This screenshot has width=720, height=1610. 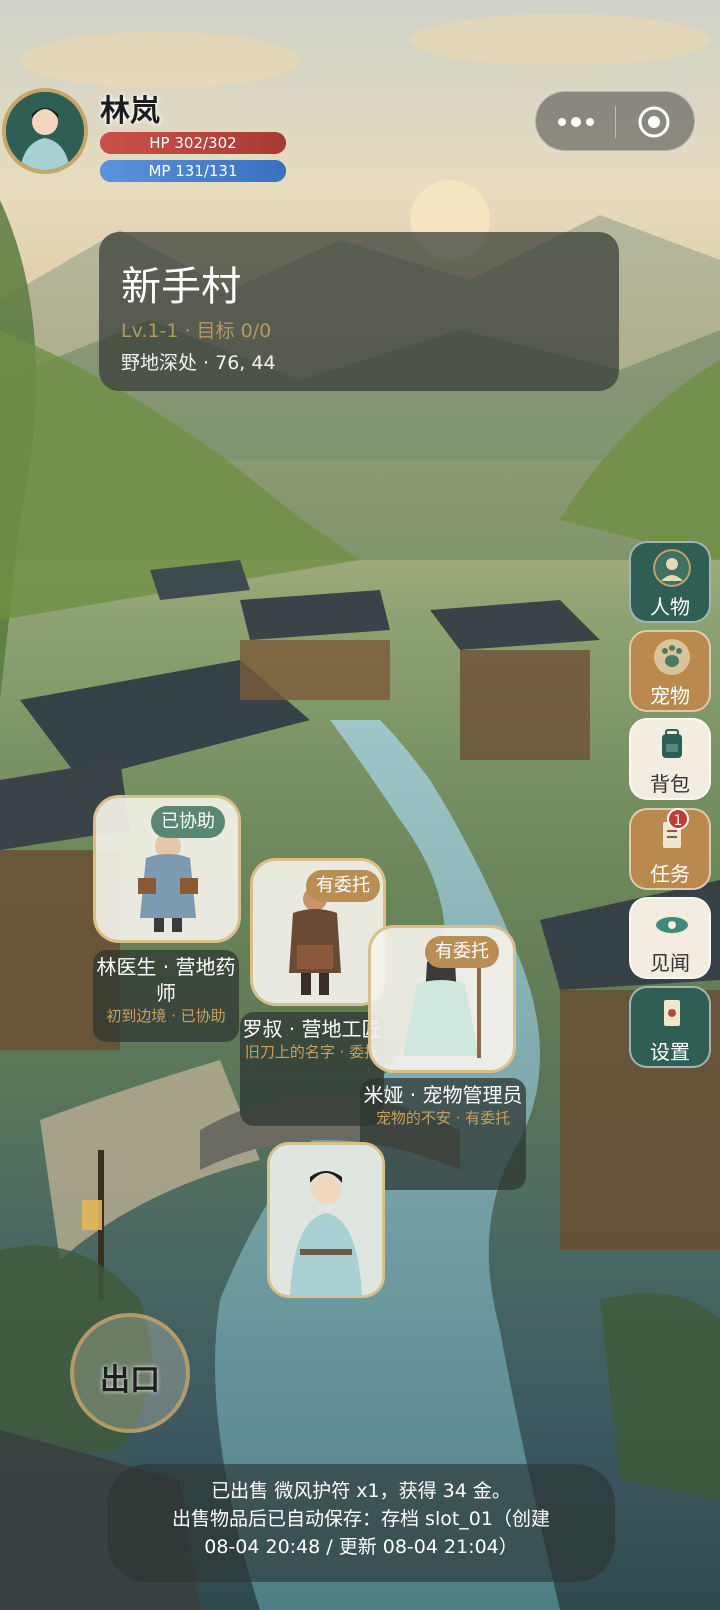 I want to click on news-icon, so click(x=672, y=925).